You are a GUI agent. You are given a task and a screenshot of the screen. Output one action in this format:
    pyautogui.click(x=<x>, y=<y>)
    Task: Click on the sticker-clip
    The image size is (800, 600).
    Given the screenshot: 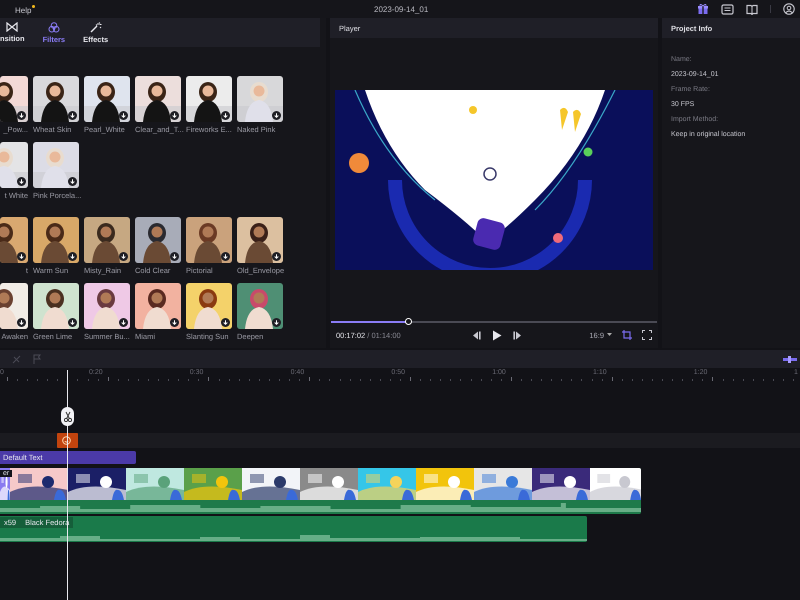 What is the action you would take?
    pyautogui.click(x=67, y=440)
    